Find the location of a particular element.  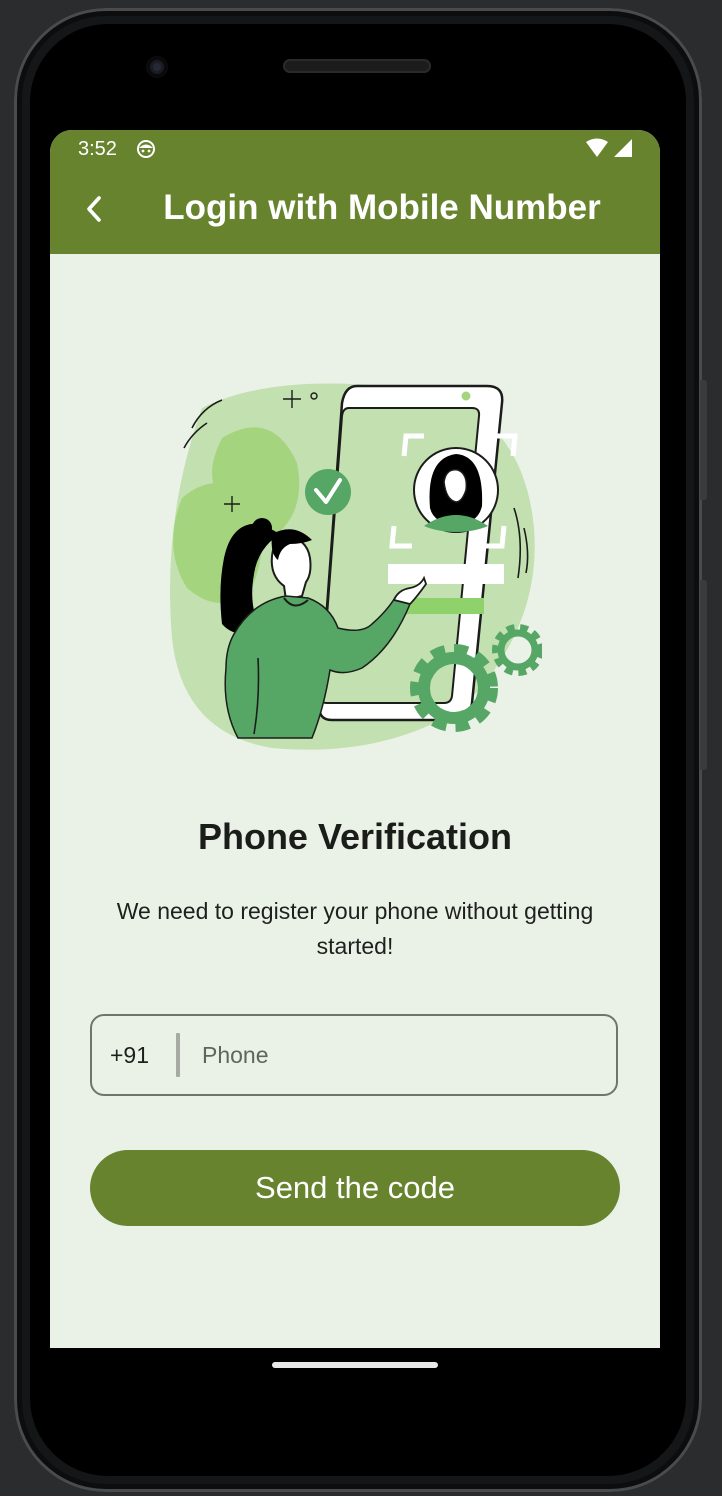

app-title: Login with Mobile Number is located at coordinates (382, 207).